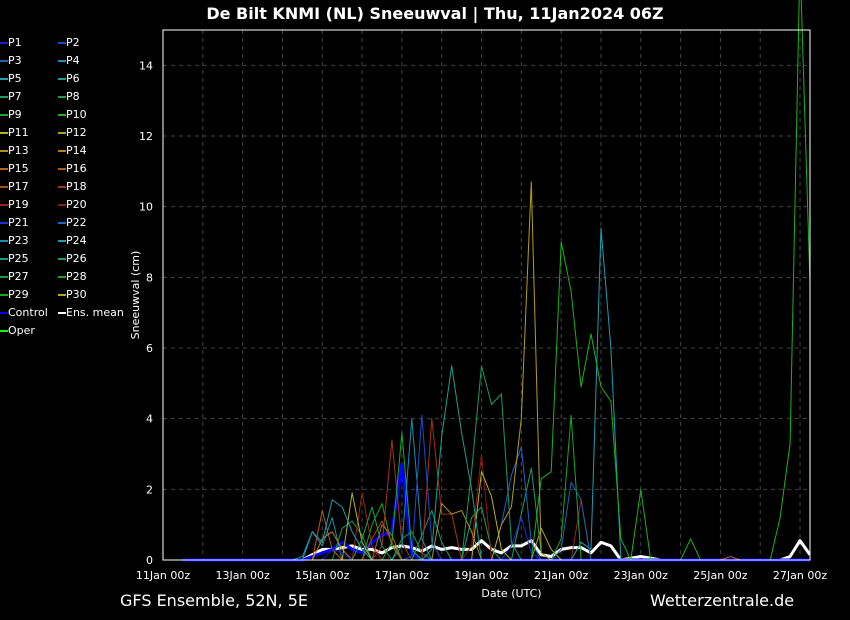 The height and width of the screenshot is (620, 850). Describe the element at coordinates (76, 222) in the screenshot. I see `legend-label: P22` at that location.